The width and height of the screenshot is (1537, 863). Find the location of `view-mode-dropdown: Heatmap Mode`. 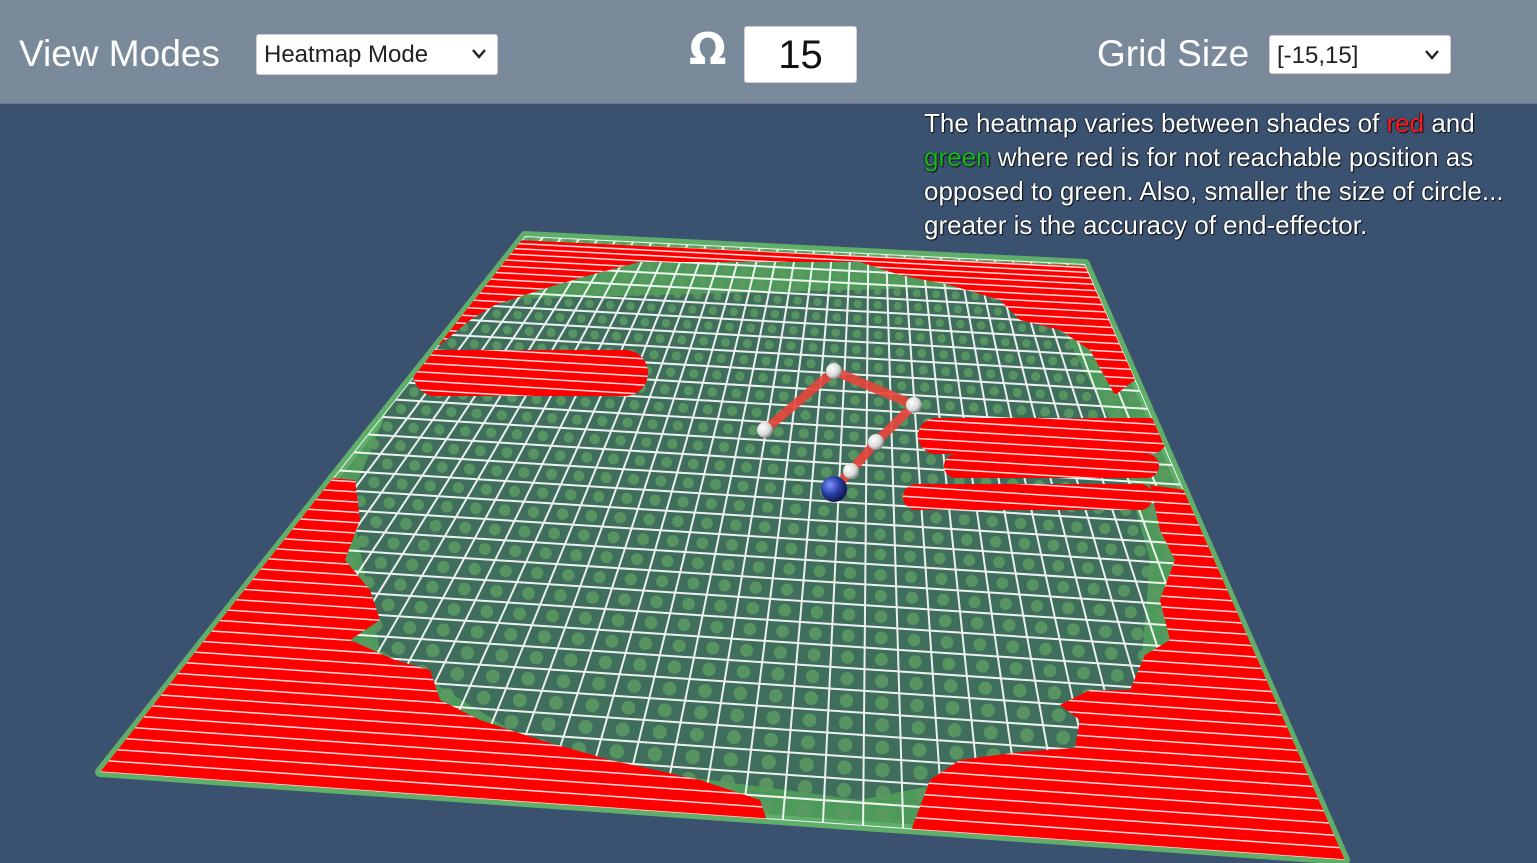

view-mode-dropdown: Heatmap Mode is located at coordinates (377, 54).